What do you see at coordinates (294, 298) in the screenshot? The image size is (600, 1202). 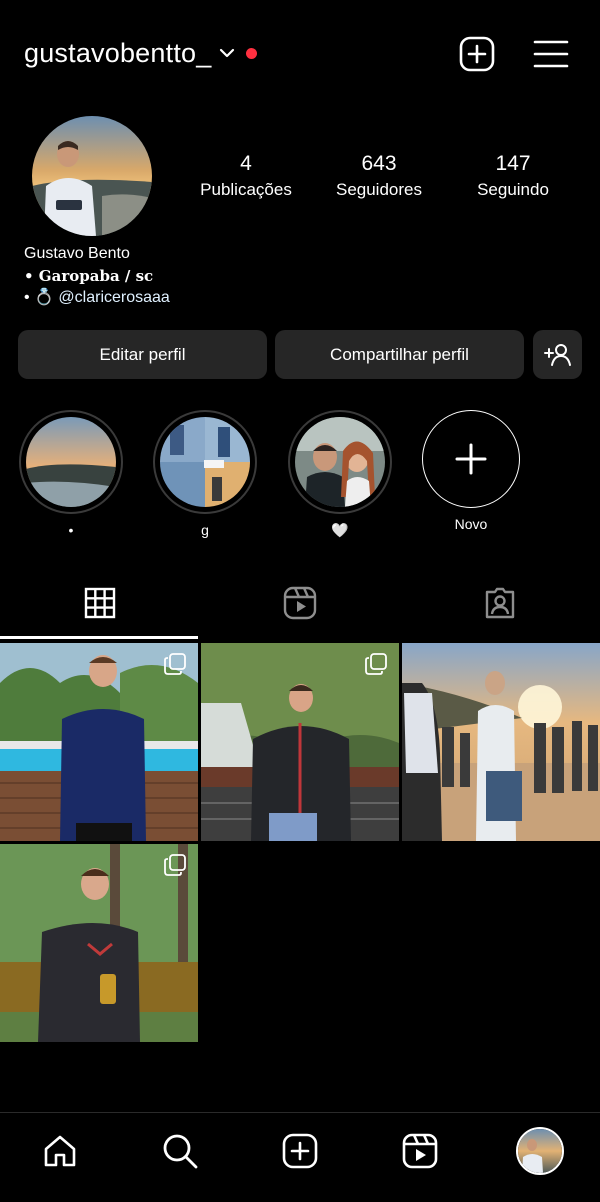 I see `bio-mention-line: • 💍 @claricerosaaa` at bounding box center [294, 298].